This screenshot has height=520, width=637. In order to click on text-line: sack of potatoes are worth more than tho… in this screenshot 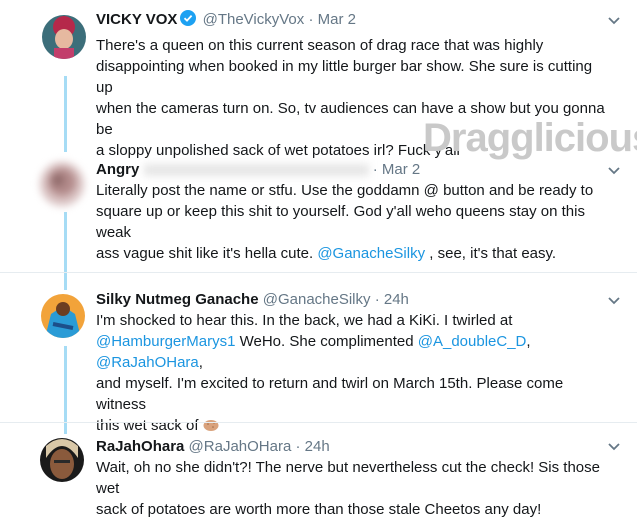, I will do `click(319, 509)`.